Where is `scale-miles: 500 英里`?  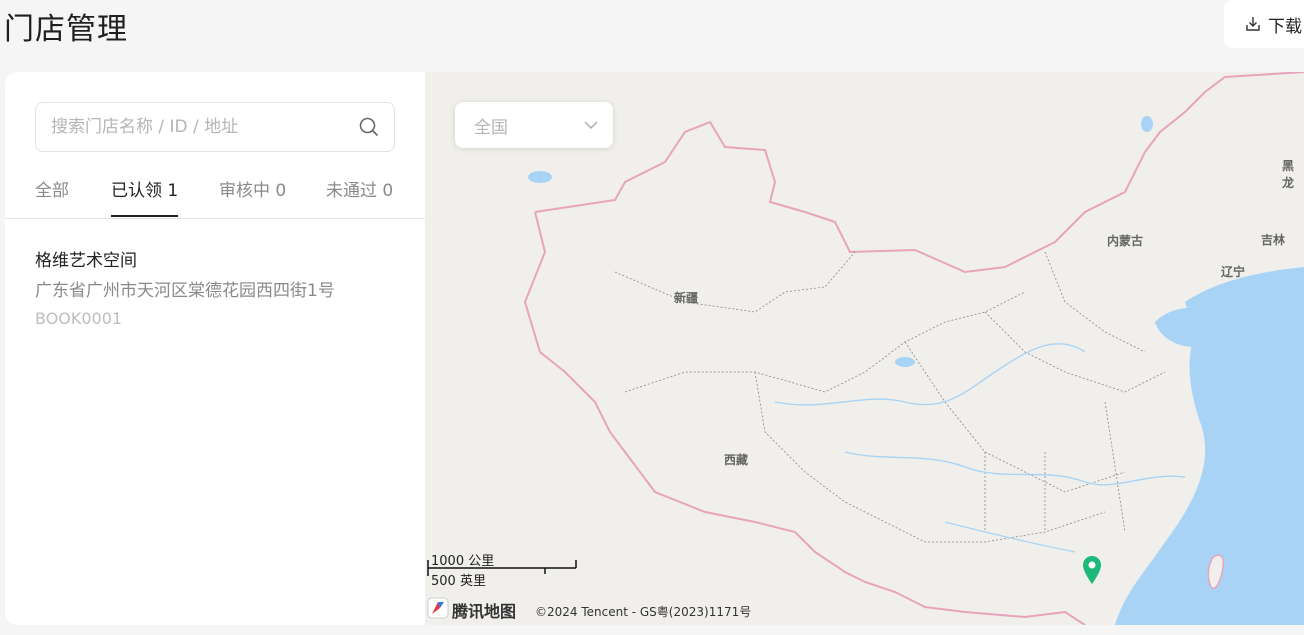 scale-miles: 500 英里 is located at coordinates (458, 581).